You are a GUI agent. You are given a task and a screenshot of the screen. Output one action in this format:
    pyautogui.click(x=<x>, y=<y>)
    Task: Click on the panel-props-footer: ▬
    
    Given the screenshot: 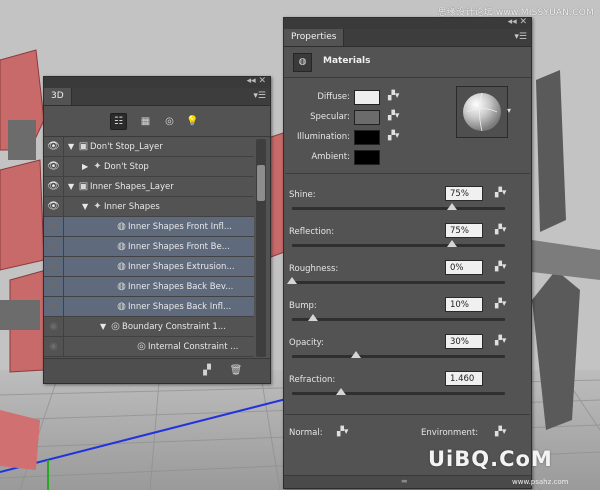 What is the action you would take?
    pyautogui.click(x=407, y=481)
    